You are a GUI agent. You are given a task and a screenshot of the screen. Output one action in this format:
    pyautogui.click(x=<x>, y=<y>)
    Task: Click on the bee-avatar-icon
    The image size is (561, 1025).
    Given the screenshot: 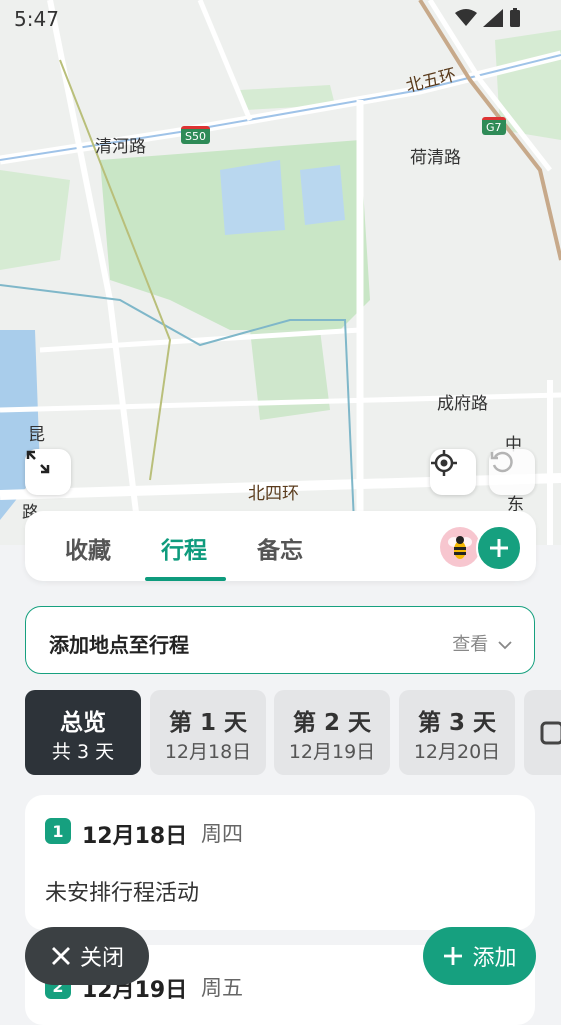 What is the action you would take?
    pyautogui.click(x=460, y=547)
    